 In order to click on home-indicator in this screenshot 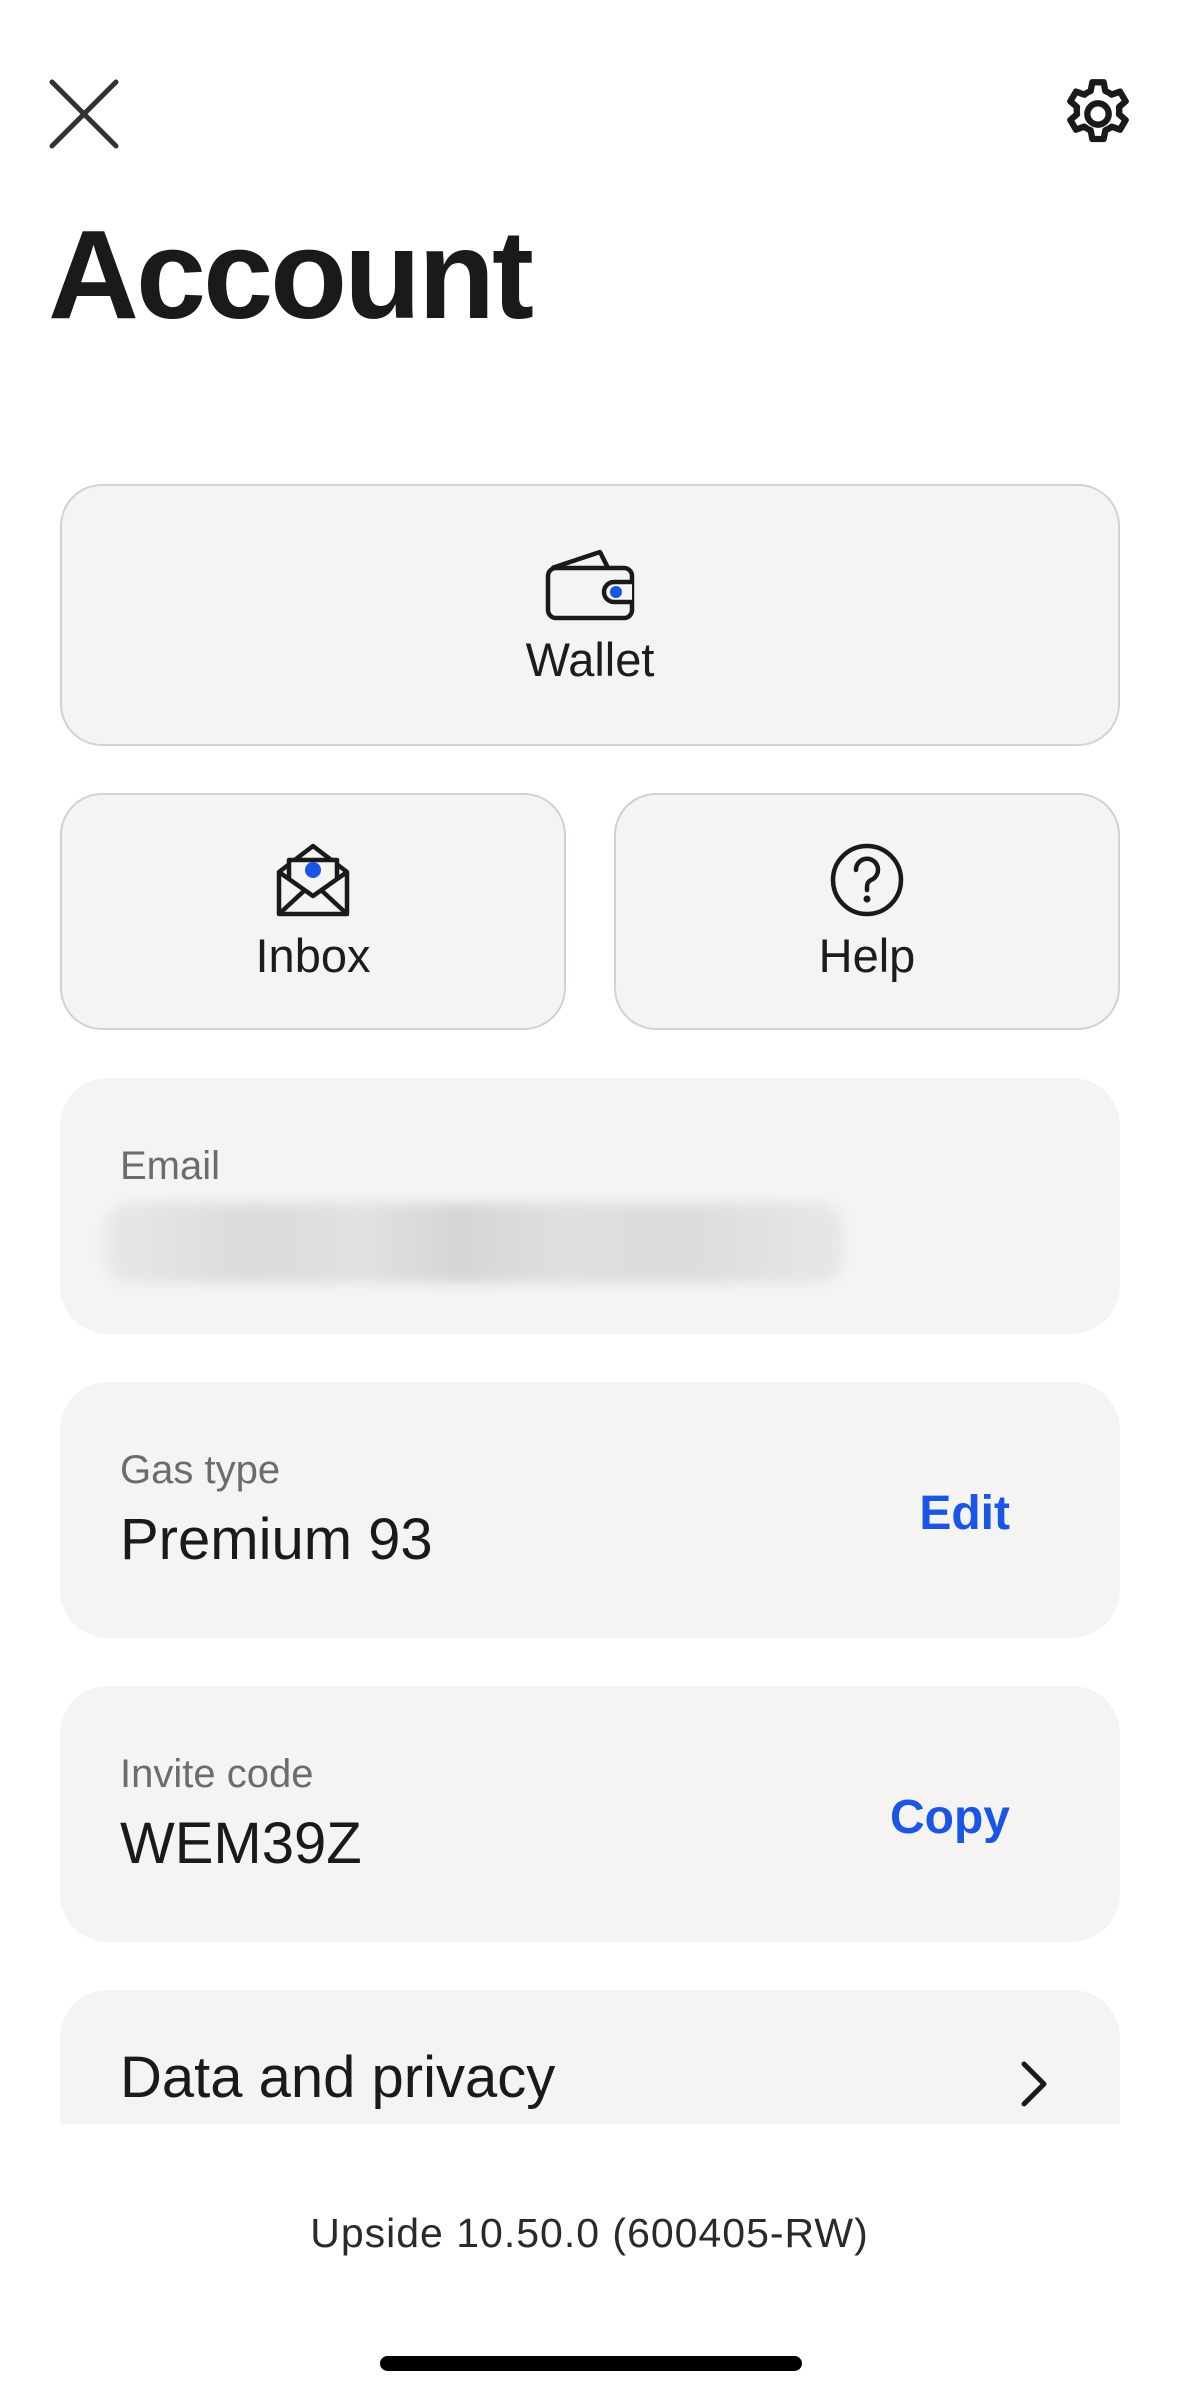, I will do `click(591, 2363)`.